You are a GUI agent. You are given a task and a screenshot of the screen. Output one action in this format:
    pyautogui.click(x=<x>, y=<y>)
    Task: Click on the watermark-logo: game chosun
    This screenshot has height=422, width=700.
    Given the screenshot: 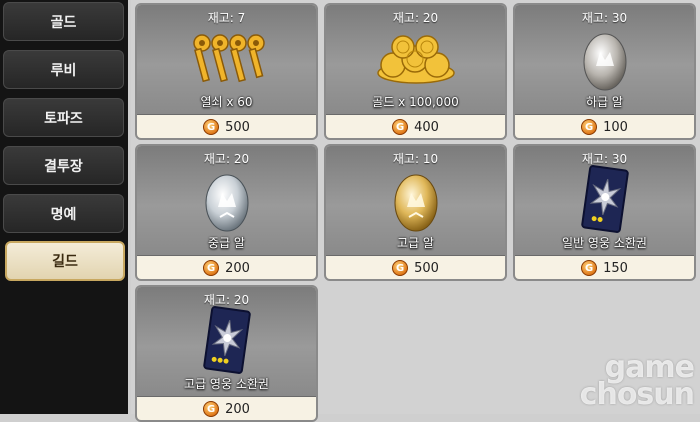 What is the action you would take?
    pyautogui.click(x=637, y=382)
    